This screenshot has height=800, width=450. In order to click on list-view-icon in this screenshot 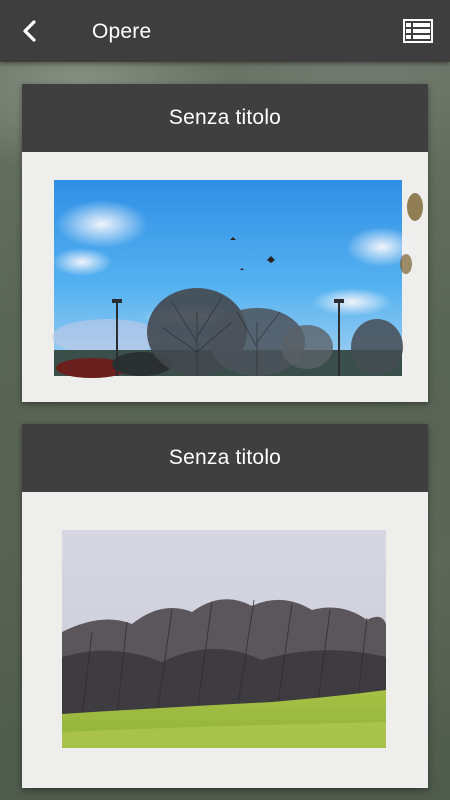, I will do `click(418, 31)`.